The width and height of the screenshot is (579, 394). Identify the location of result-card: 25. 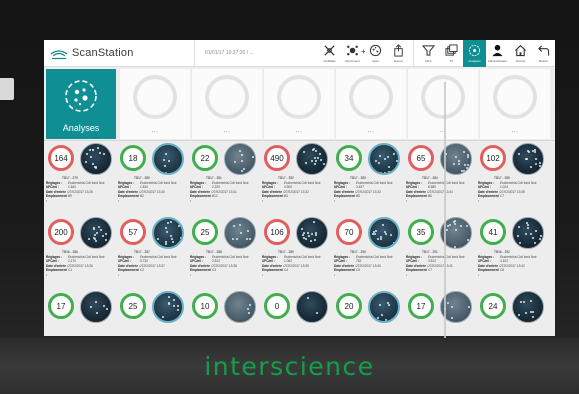
(154, 313).